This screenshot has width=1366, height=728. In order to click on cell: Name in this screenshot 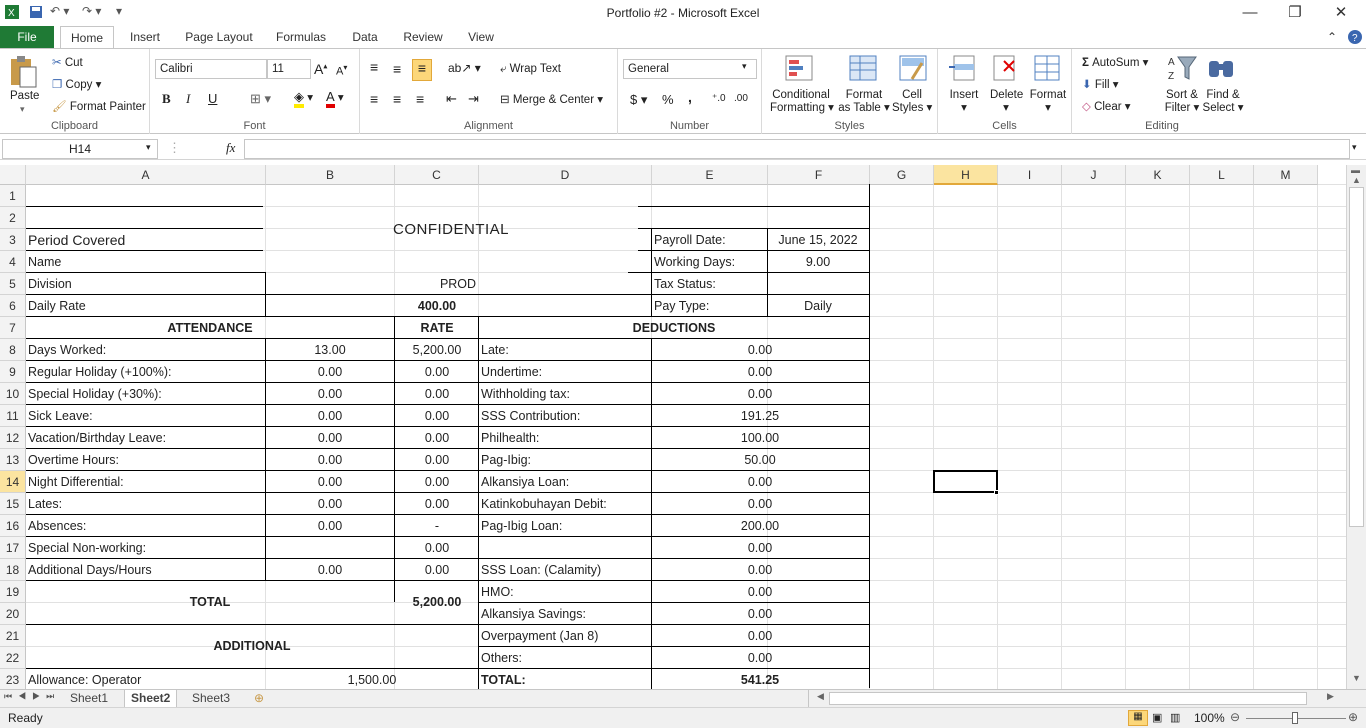, I will do `click(146, 262)`.